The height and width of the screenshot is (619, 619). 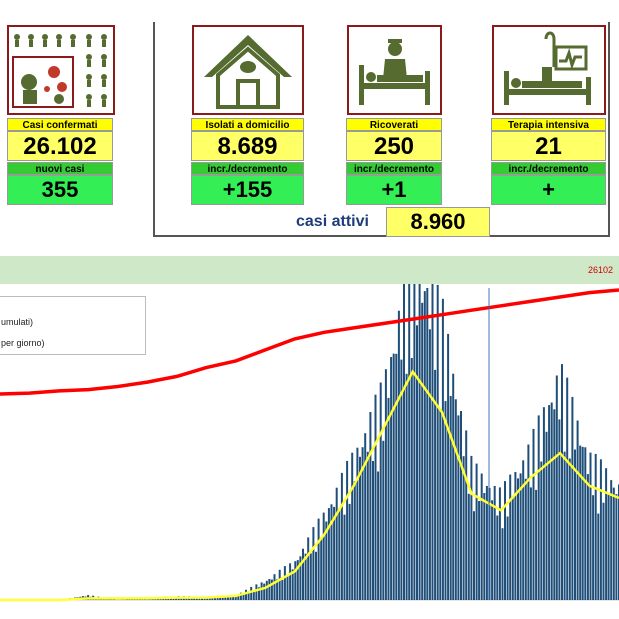 What do you see at coordinates (548, 168) in the screenshot?
I see `terapia-delta-label: incr./decremento` at bounding box center [548, 168].